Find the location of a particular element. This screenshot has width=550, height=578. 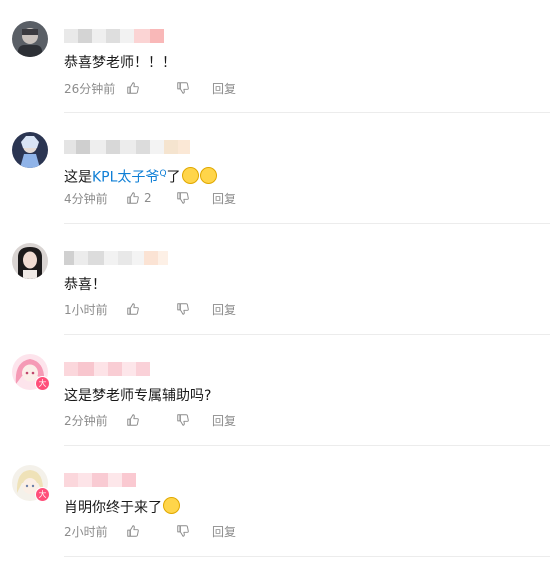

comment-text: 恭喜梦老师！！！ is located at coordinates (120, 63).